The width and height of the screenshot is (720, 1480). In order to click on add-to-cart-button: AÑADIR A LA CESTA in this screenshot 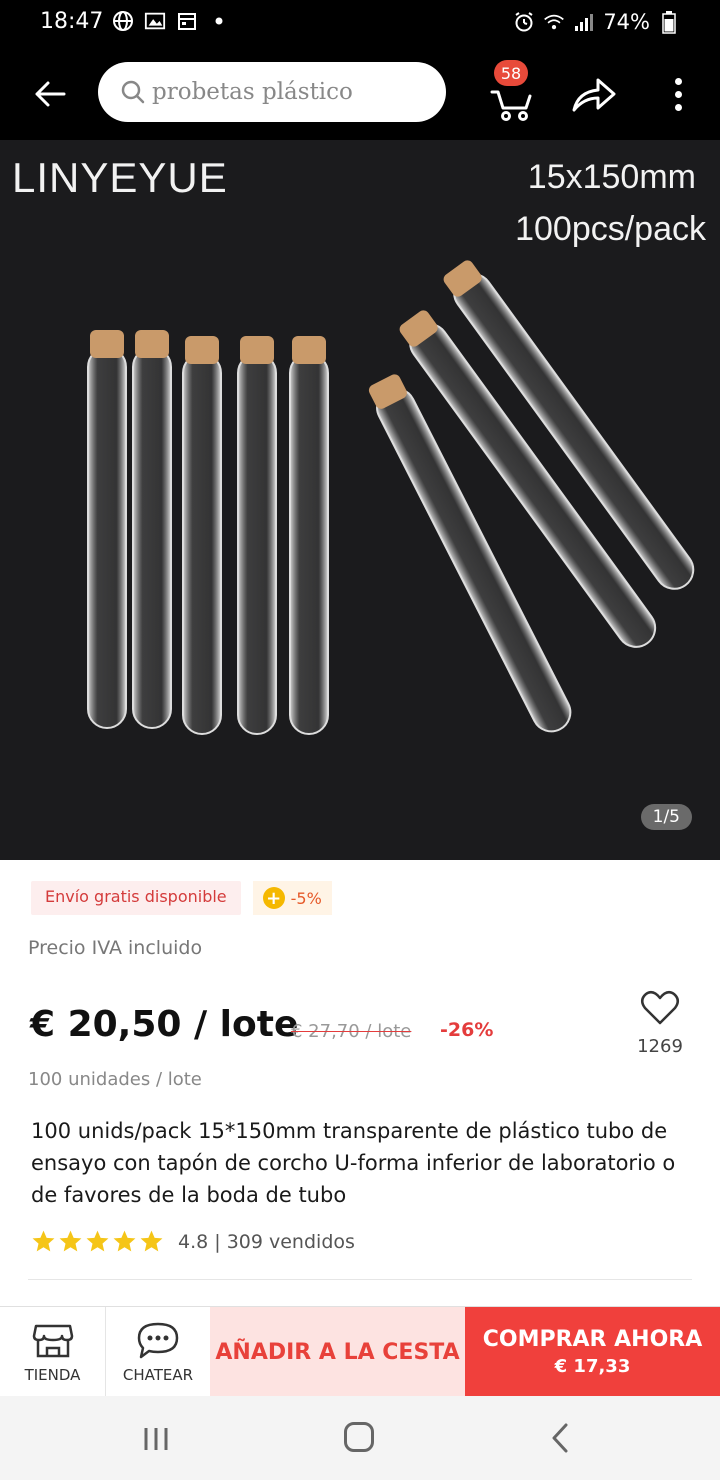, I will do `click(337, 1352)`.